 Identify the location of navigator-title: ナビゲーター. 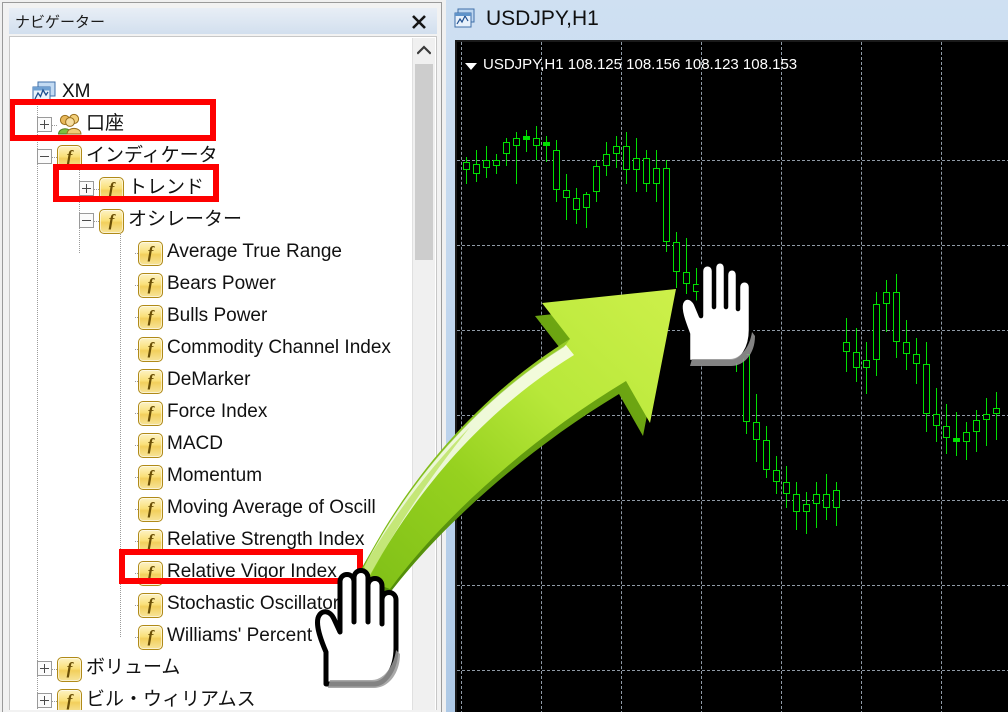
(60, 22).